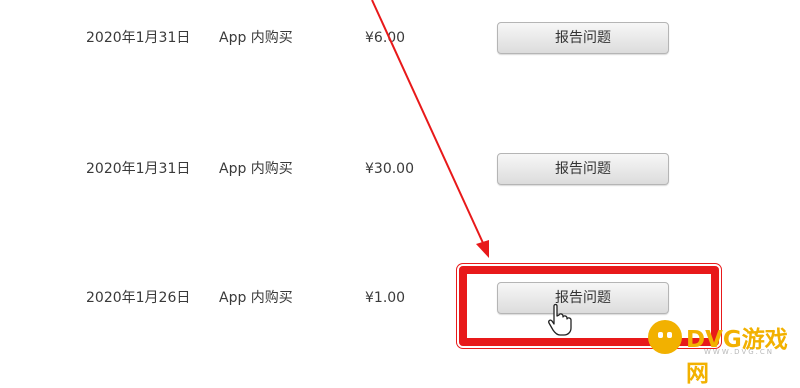  I want to click on hand-cursor-icon, so click(560, 319).